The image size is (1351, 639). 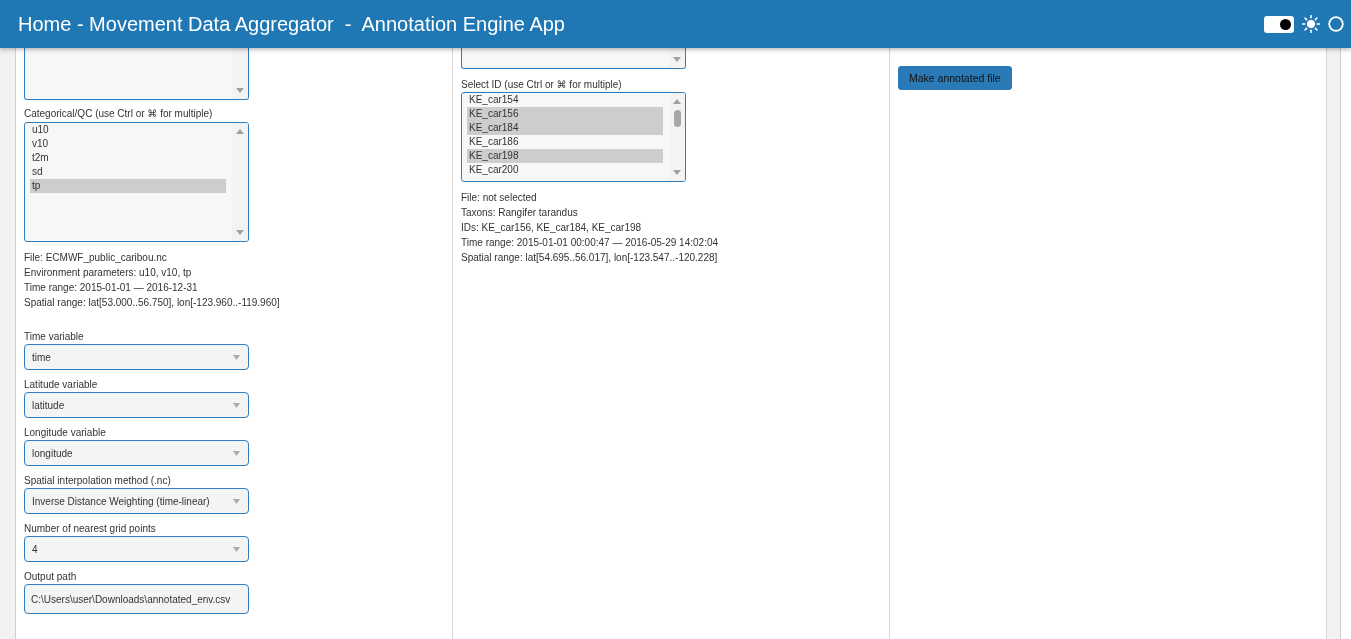 I want to click on list-option: v10, so click(x=128, y=144).